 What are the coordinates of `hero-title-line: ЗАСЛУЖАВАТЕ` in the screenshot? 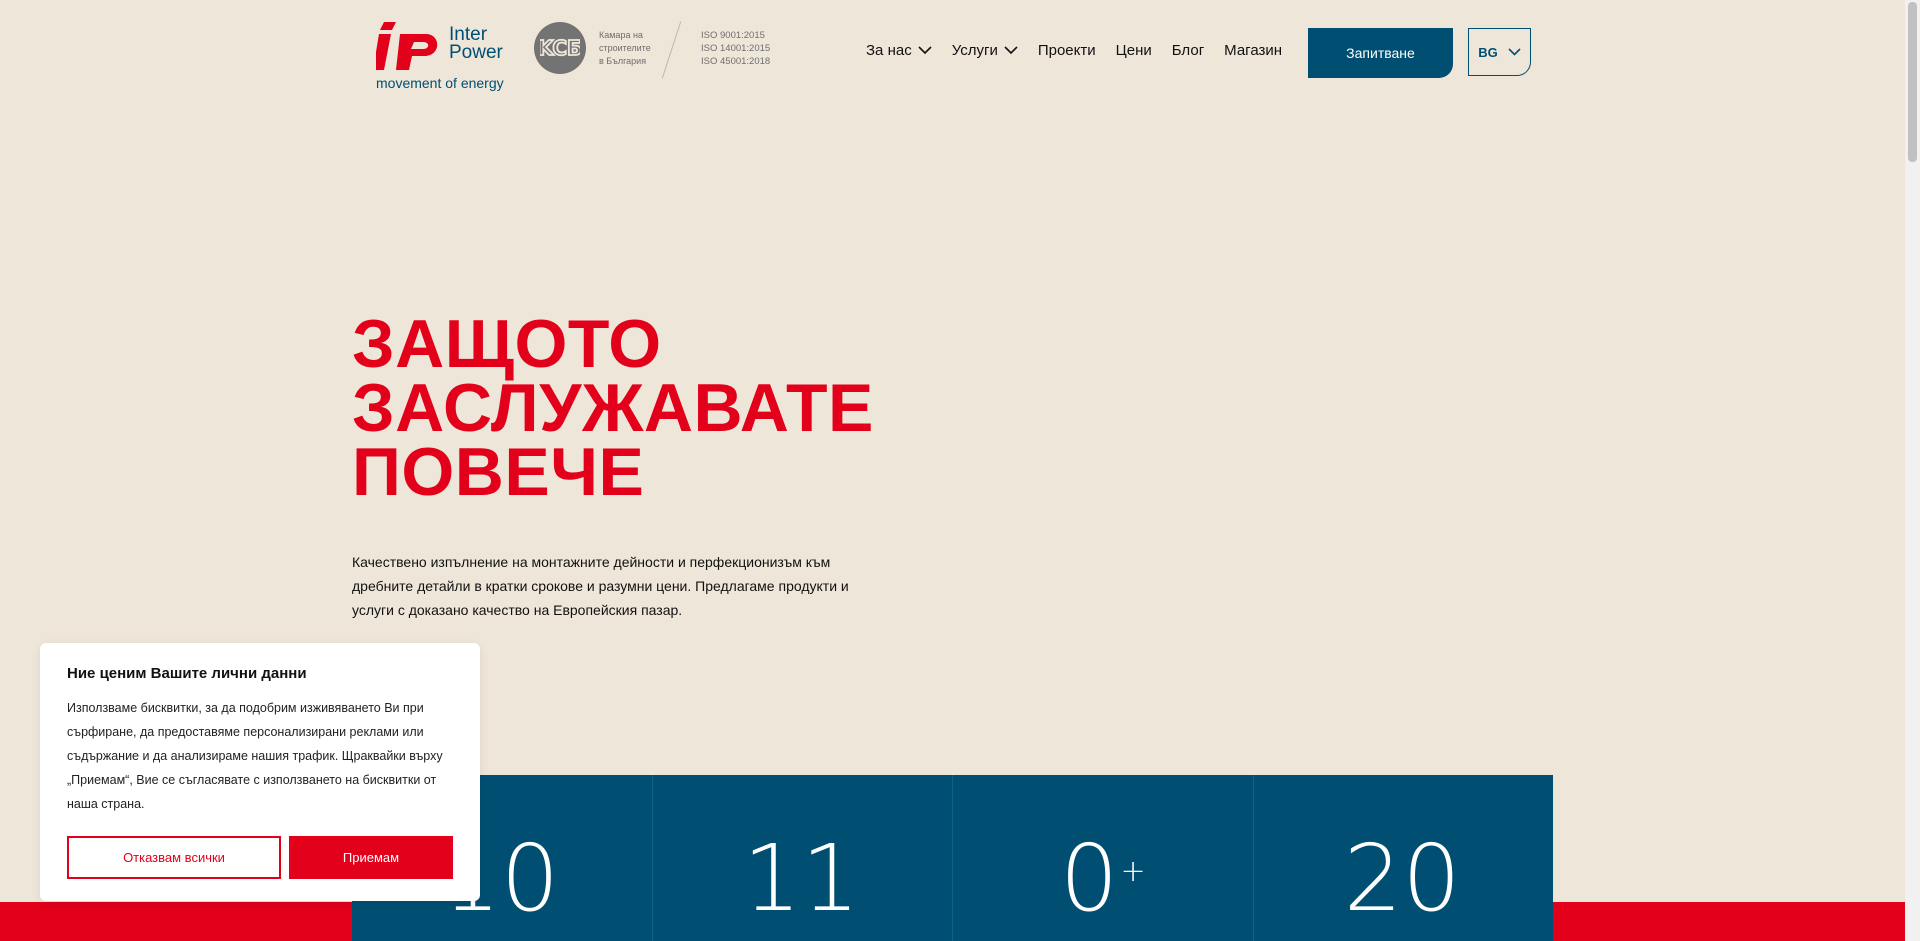 It's located at (613, 408).